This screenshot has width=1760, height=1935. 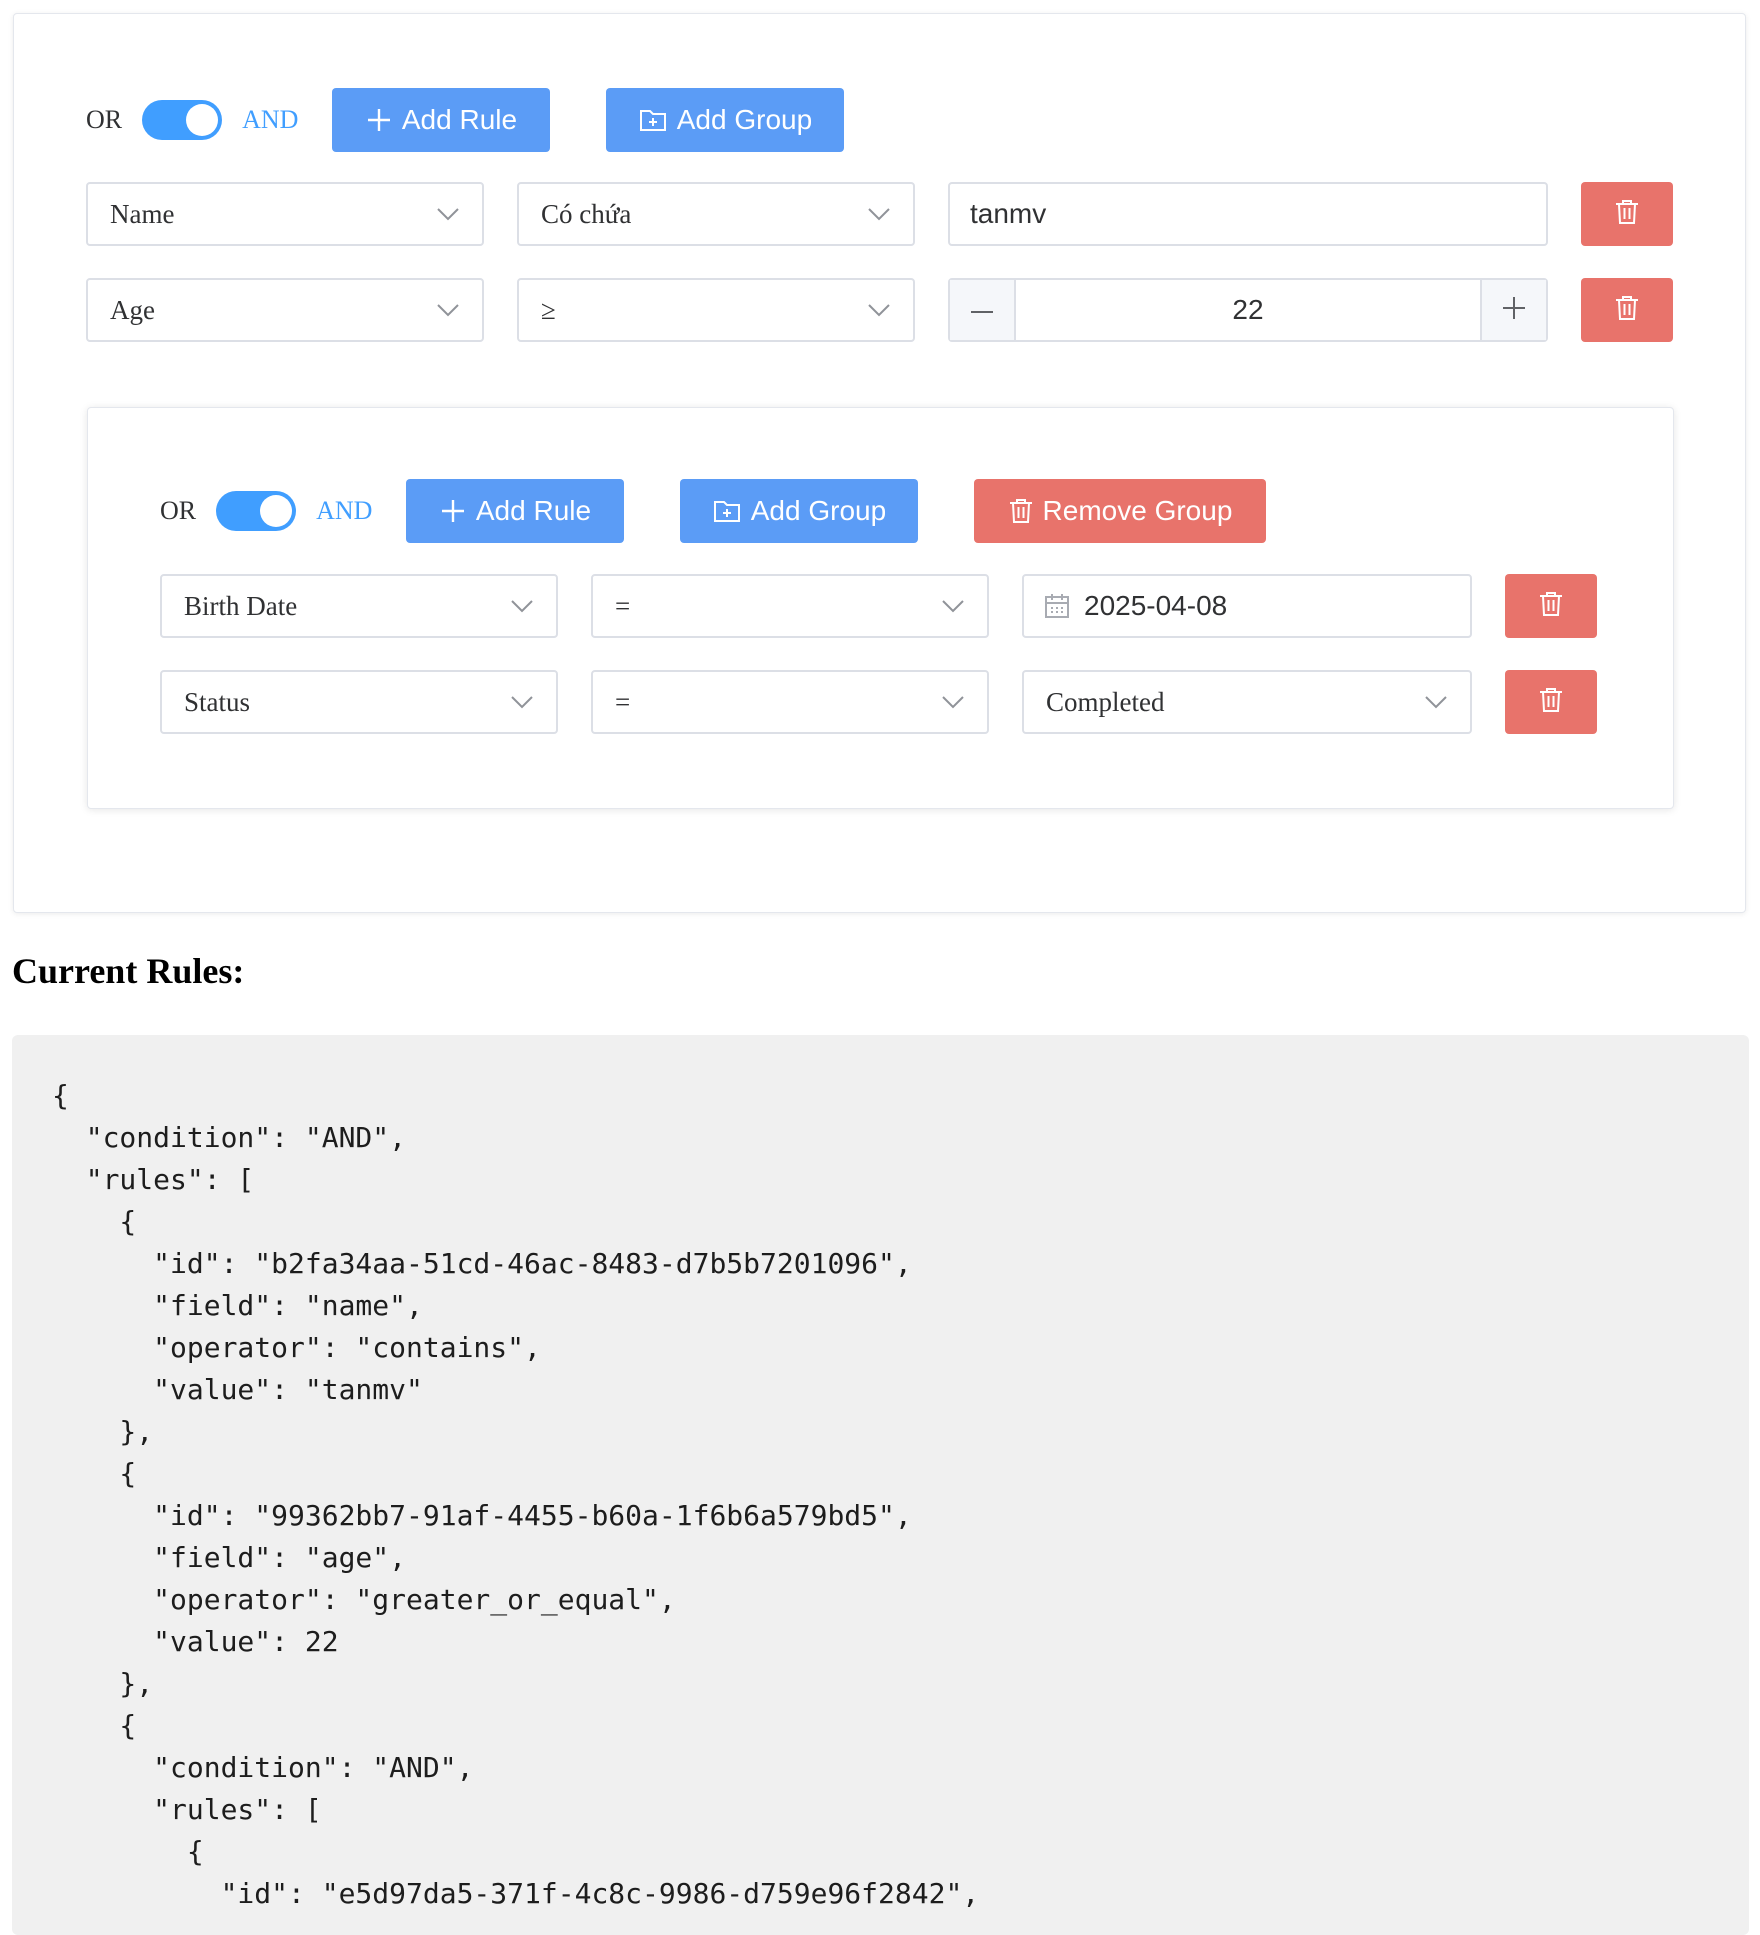 What do you see at coordinates (1057, 606) in the screenshot?
I see `calendar-icon` at bounding box center [1057, 606].